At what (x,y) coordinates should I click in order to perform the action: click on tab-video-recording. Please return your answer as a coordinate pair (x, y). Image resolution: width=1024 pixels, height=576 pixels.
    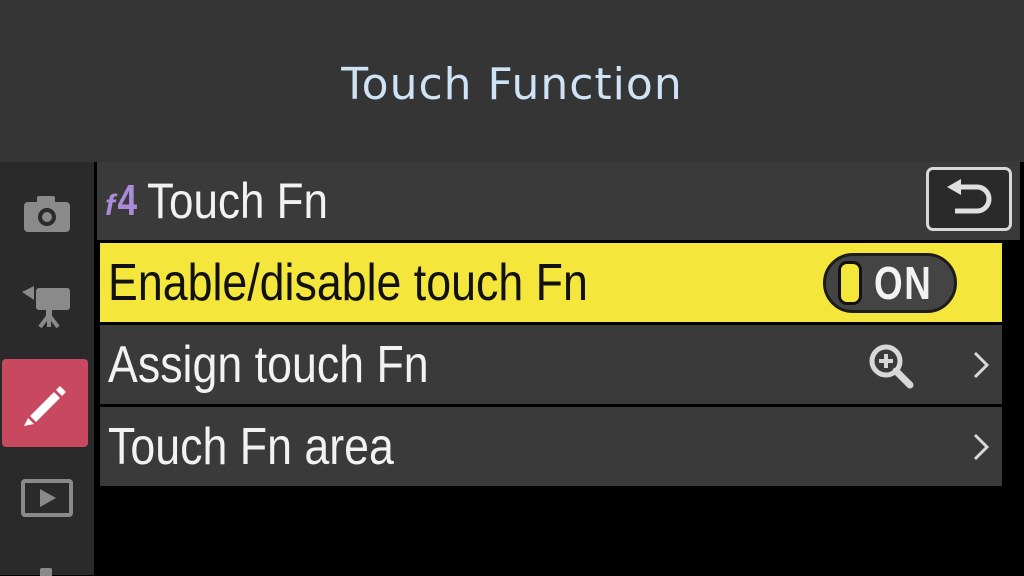
    Looking at the image, I should click on (47, 306).